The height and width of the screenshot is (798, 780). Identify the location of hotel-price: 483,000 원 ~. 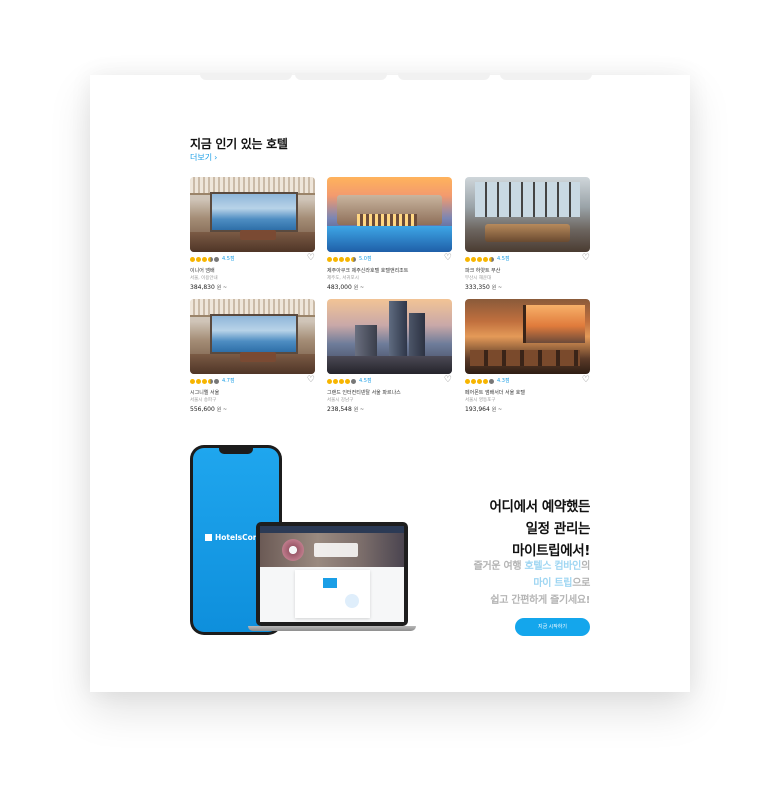
(346, 287).